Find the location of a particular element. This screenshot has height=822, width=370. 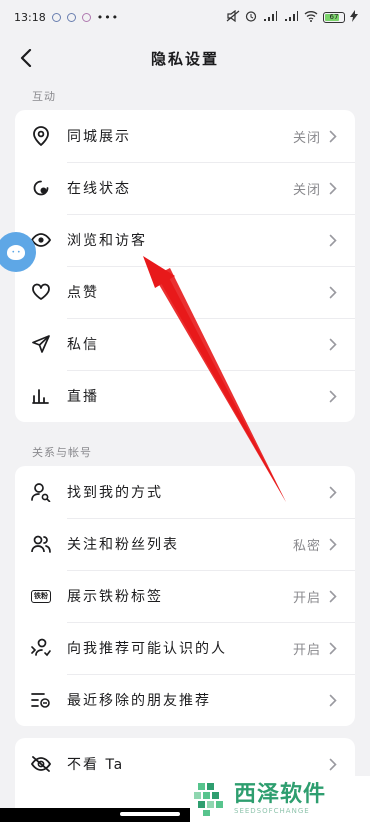

section-label-interaction: 互动 is located at coordinates (44, 96).